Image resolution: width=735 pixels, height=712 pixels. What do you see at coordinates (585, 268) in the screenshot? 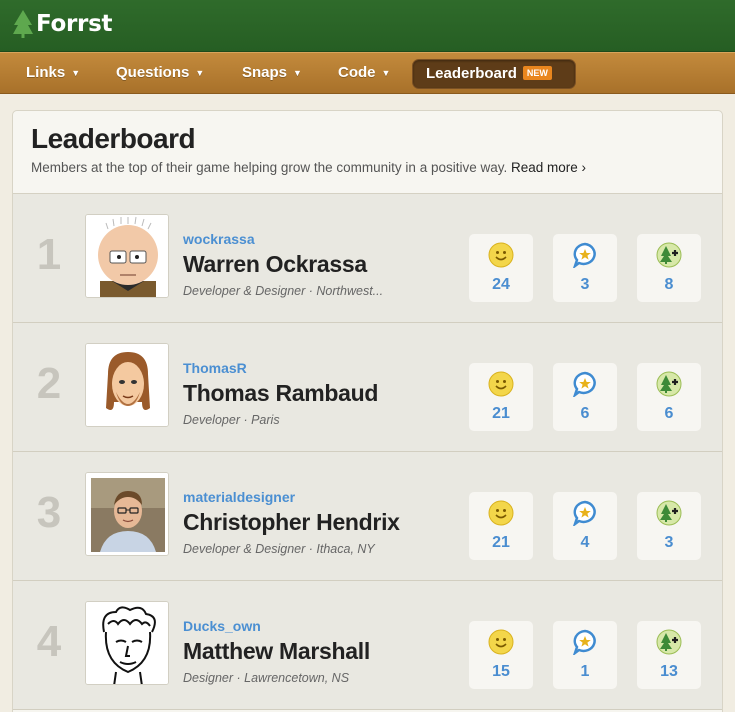
I see `stat-featured: 3` at bounding box center [585, 268].